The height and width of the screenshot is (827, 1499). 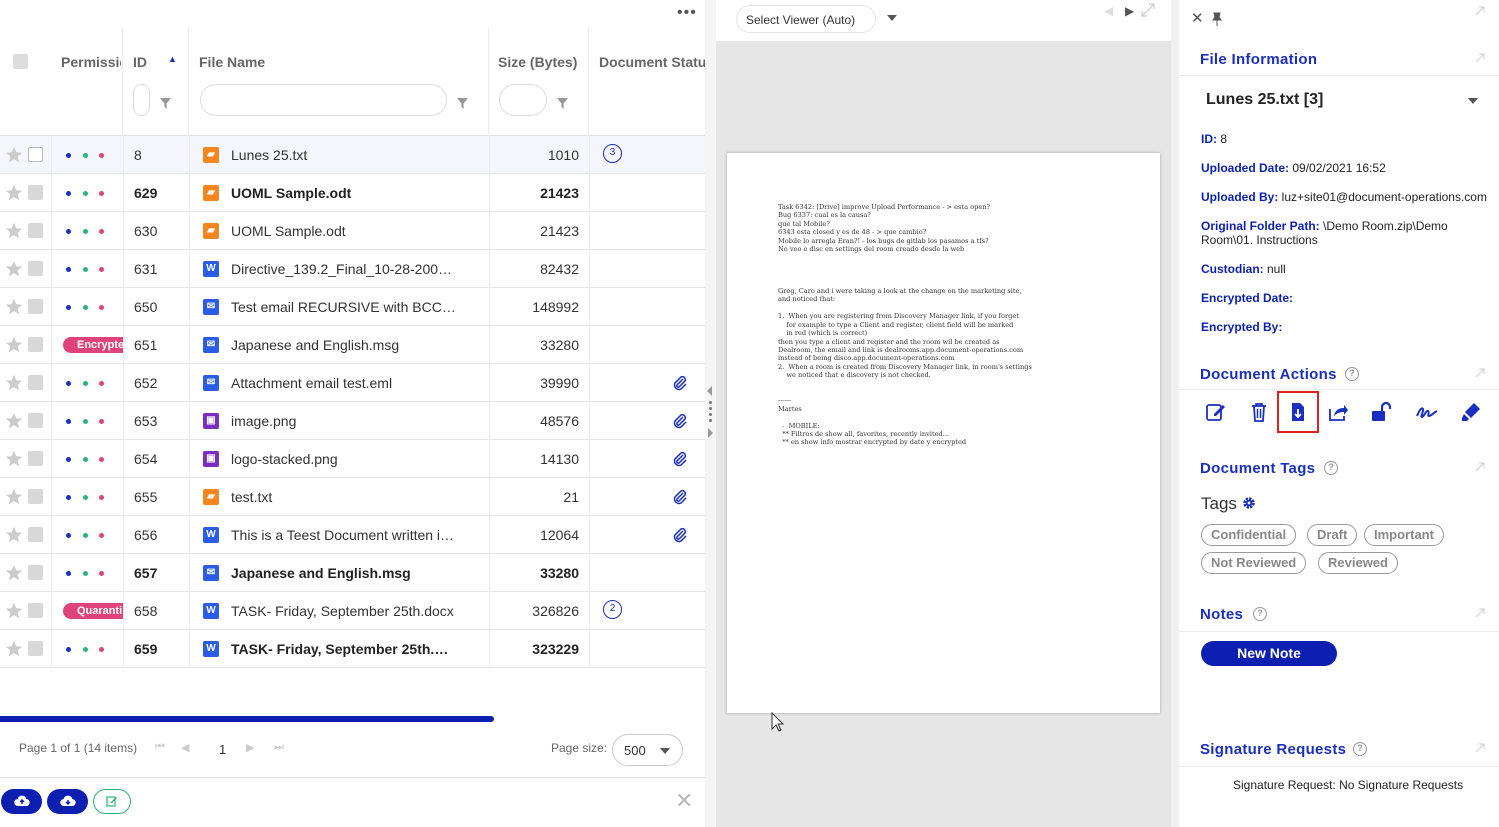 I want to click on download-button, so click(x=67, y=801).